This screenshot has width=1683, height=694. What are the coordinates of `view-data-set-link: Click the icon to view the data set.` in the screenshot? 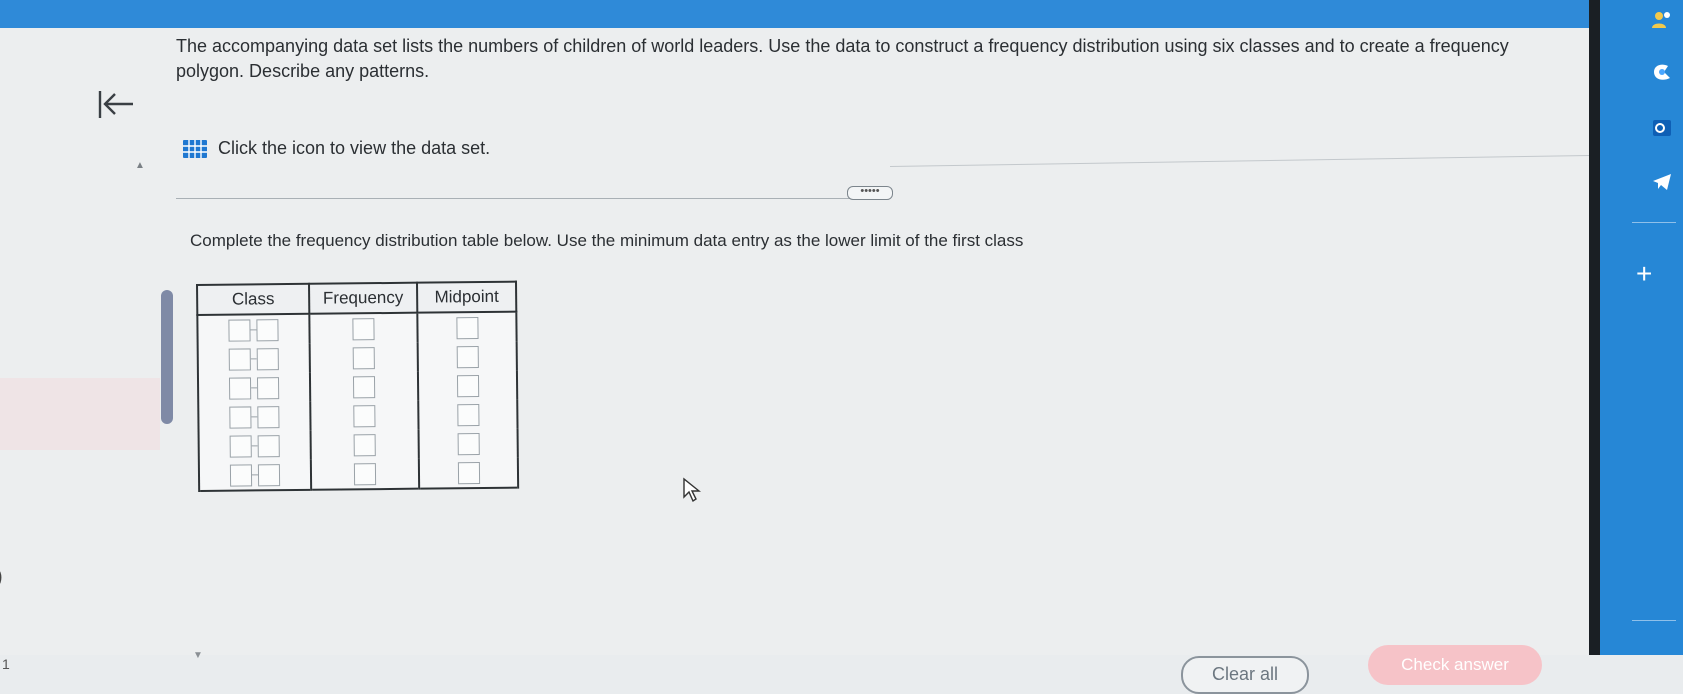 It's located at (336, 148).